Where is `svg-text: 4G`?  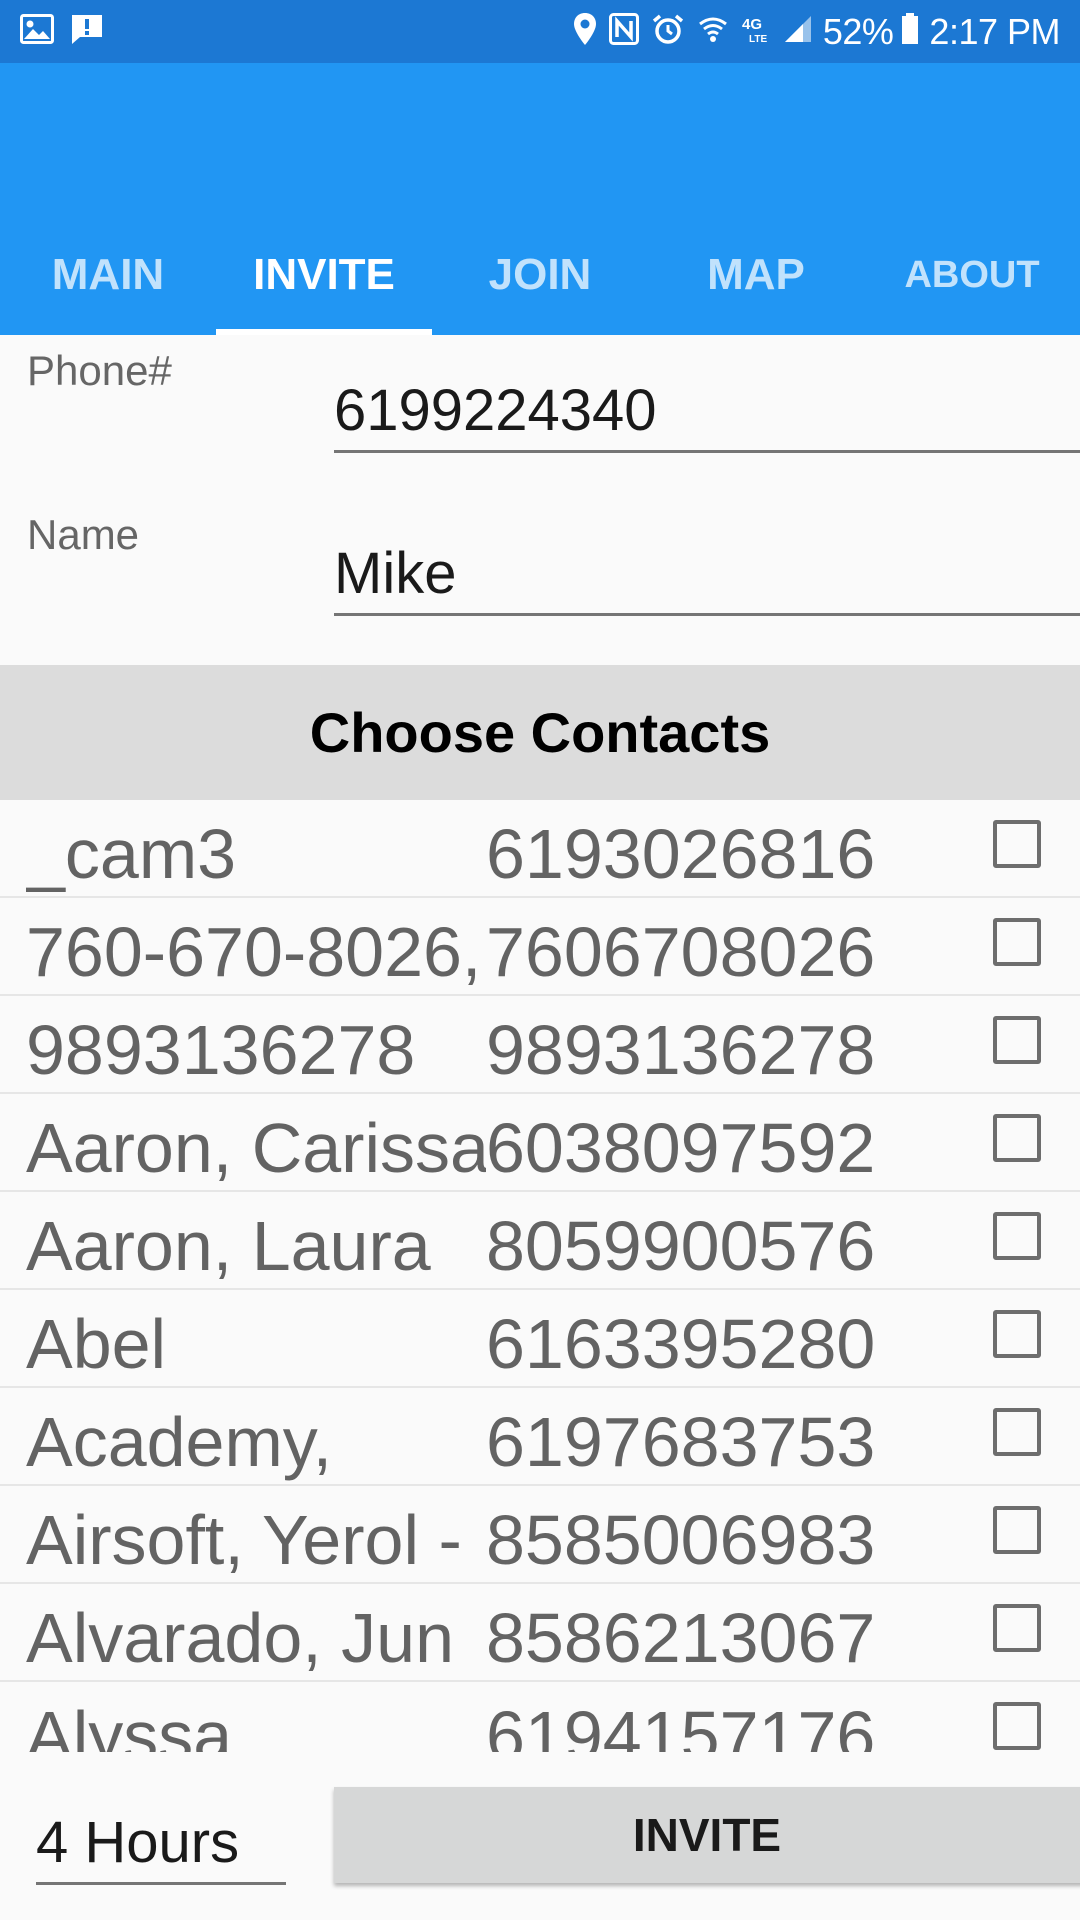
svg-text: 4G is located at coordinates (752, 24).